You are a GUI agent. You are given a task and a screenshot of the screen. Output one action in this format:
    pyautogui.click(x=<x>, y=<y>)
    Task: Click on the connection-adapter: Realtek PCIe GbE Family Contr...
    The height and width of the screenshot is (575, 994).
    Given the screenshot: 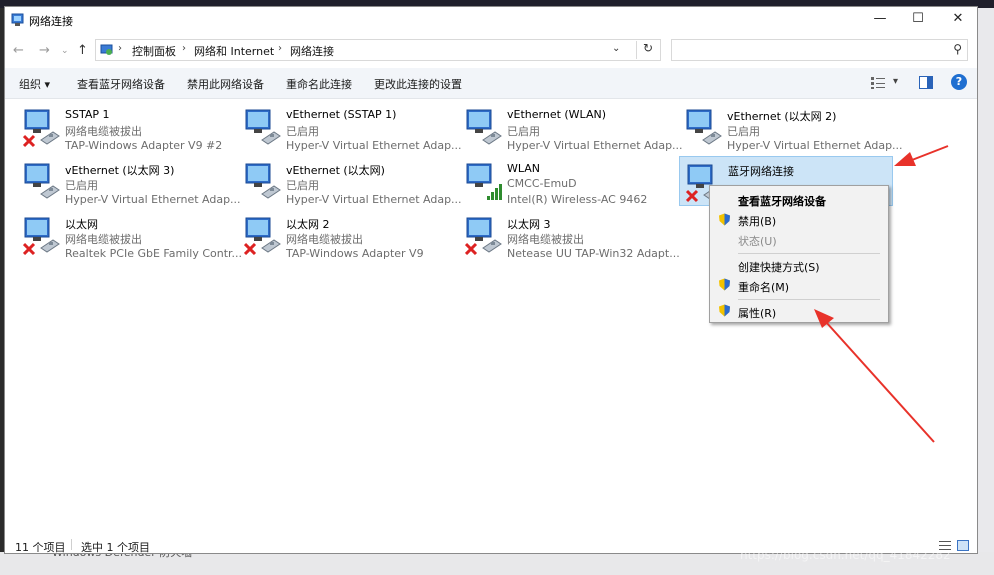 What is the action you would take?
    pyautogui.click(x=154, y=253)
    